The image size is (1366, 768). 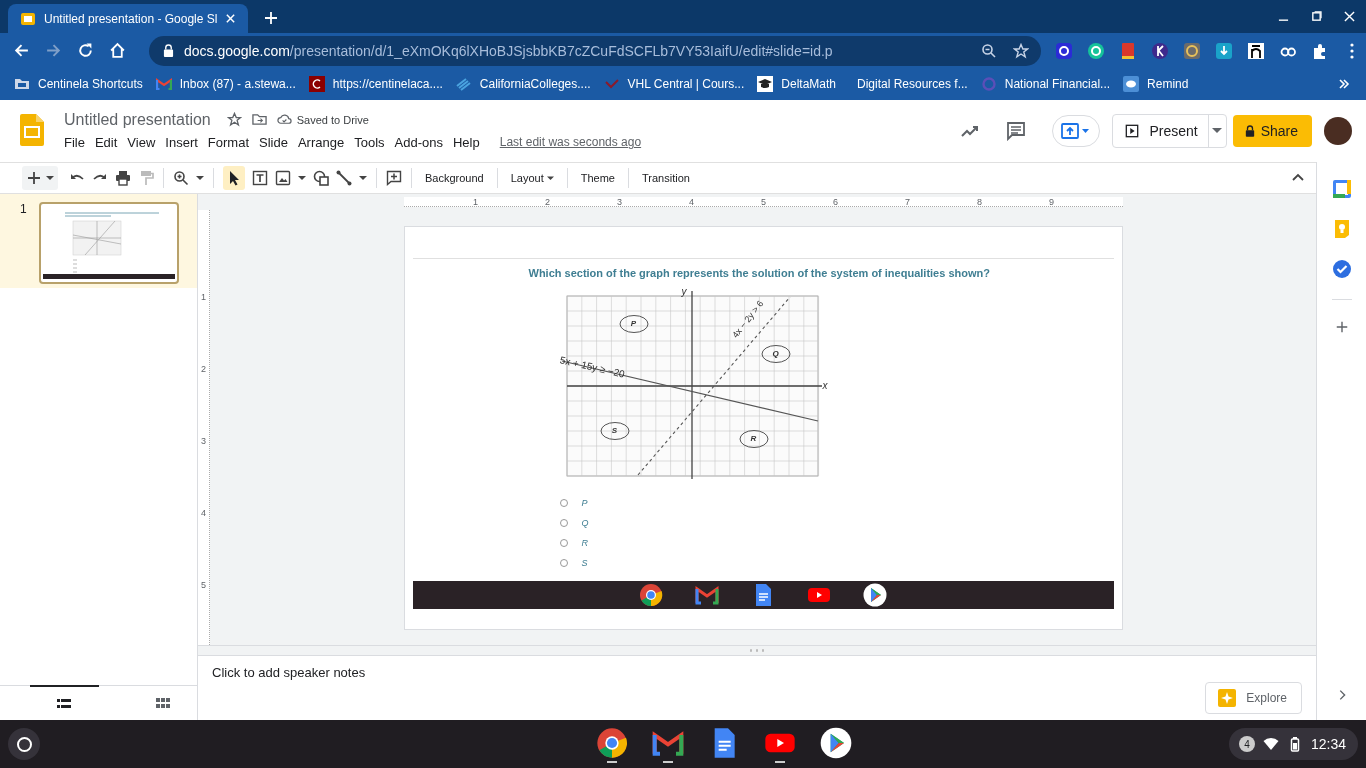 I want to click on line-icon, so click(x=344, y=178).